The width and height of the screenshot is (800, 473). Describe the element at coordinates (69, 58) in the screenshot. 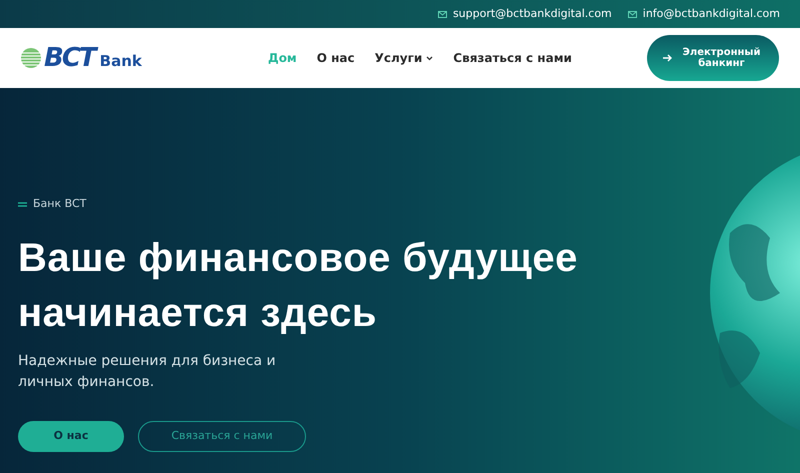

I see `logo-text: BCT` at that location.